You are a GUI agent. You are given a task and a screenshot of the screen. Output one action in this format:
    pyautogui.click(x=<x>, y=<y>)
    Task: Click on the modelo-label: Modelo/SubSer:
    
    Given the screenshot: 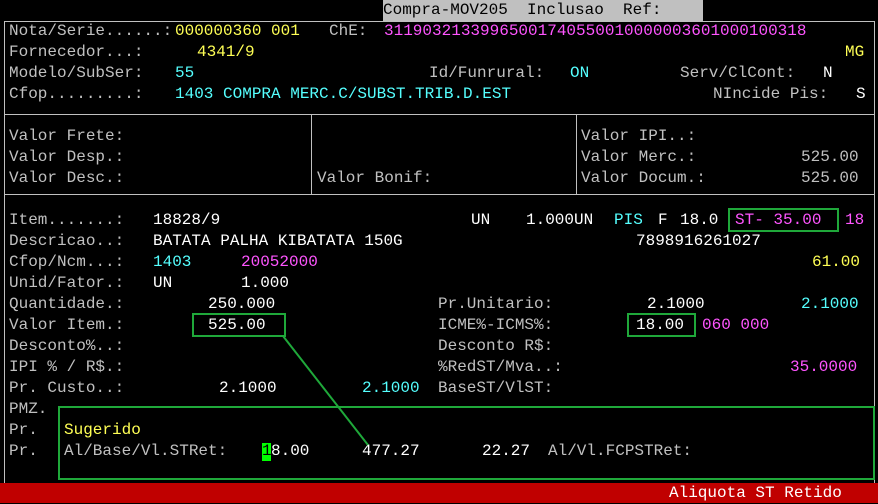 What is the action you would take?
    pyautogui.click(x=76, y=73)
    